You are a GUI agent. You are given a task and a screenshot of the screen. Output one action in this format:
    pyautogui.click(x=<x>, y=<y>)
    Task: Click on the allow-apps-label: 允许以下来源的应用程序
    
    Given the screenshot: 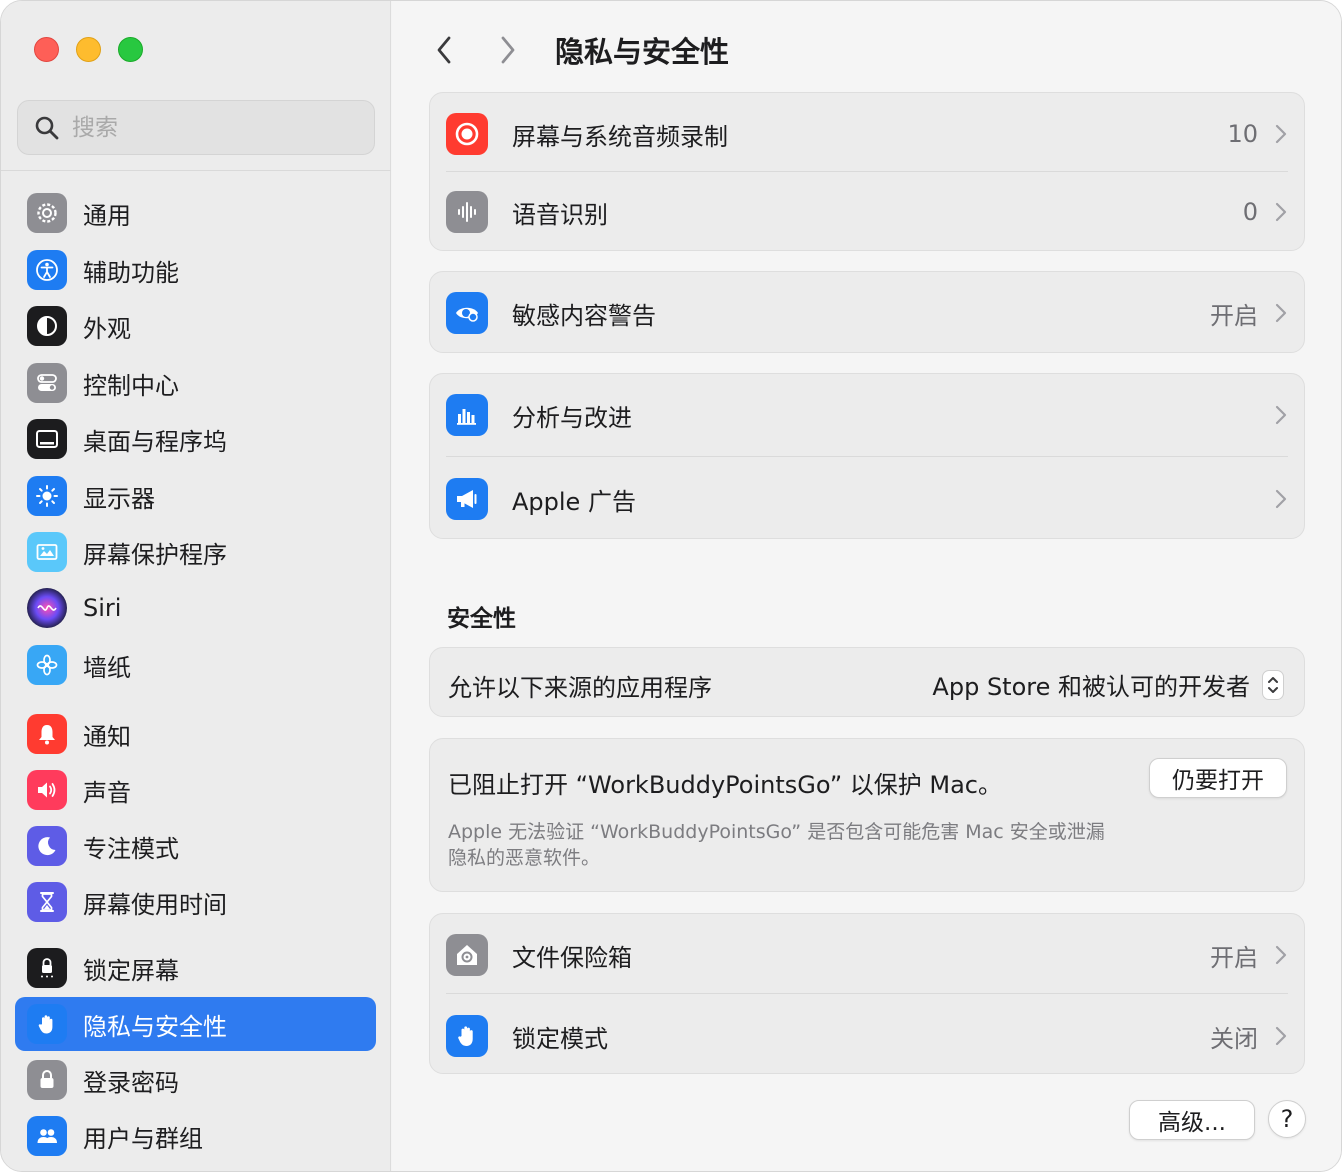 What is the action you would take?
    pyautogui.click(x=580, y=688)
    